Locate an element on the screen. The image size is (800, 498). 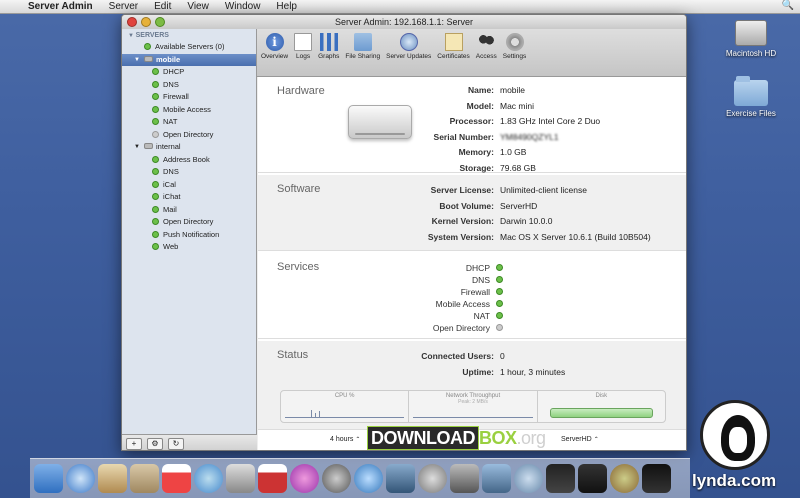
ical-icon is located at coordinates (176, 478).